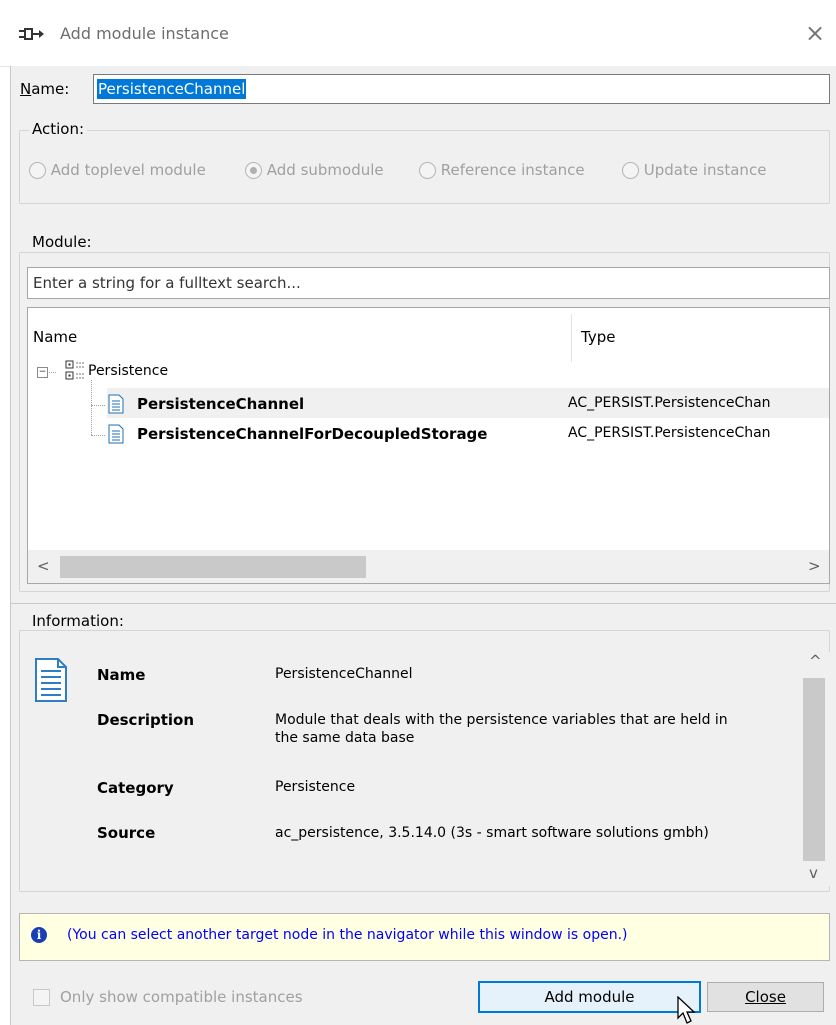 The width and height of the screenshot is (836, 1025). What do you see at coordinates (146, 720) in the screenshot?
I see `info-key-description: Description` at bounding box center [146, 720].